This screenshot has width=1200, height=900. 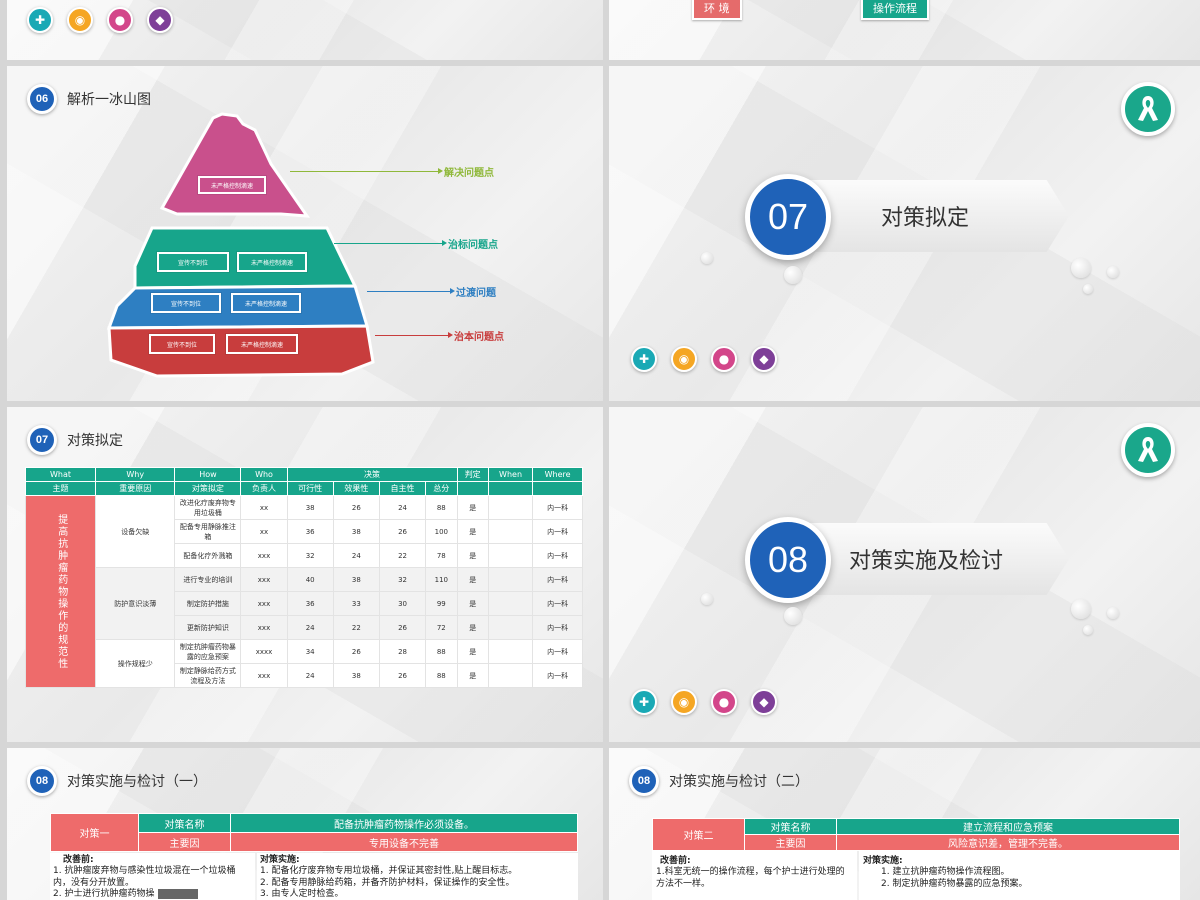 I want to click on col-strategy: 对策拟定, so click(x=208, y=488).